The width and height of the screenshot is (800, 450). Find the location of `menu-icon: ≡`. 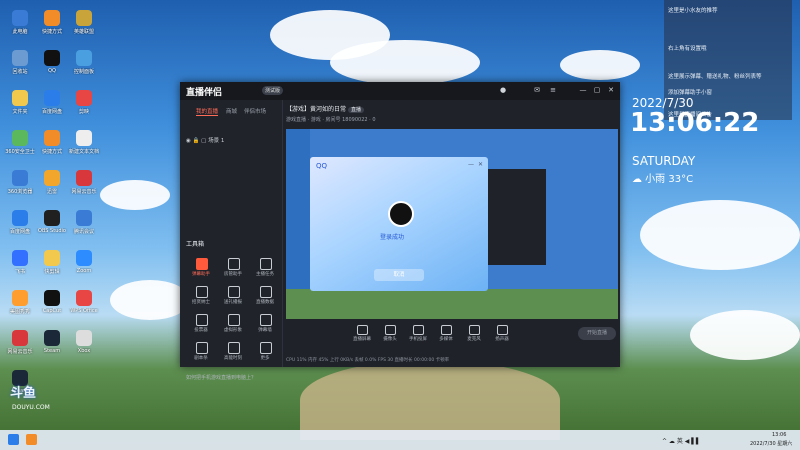

menu-icon: ≡ is located at coordinates (553, 90).